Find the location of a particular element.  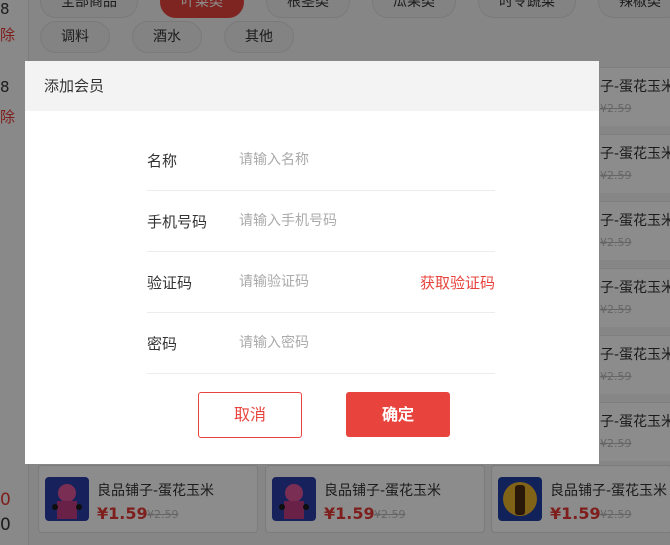

dialog-title: 添加会员 is located at coordinates (312, 86).